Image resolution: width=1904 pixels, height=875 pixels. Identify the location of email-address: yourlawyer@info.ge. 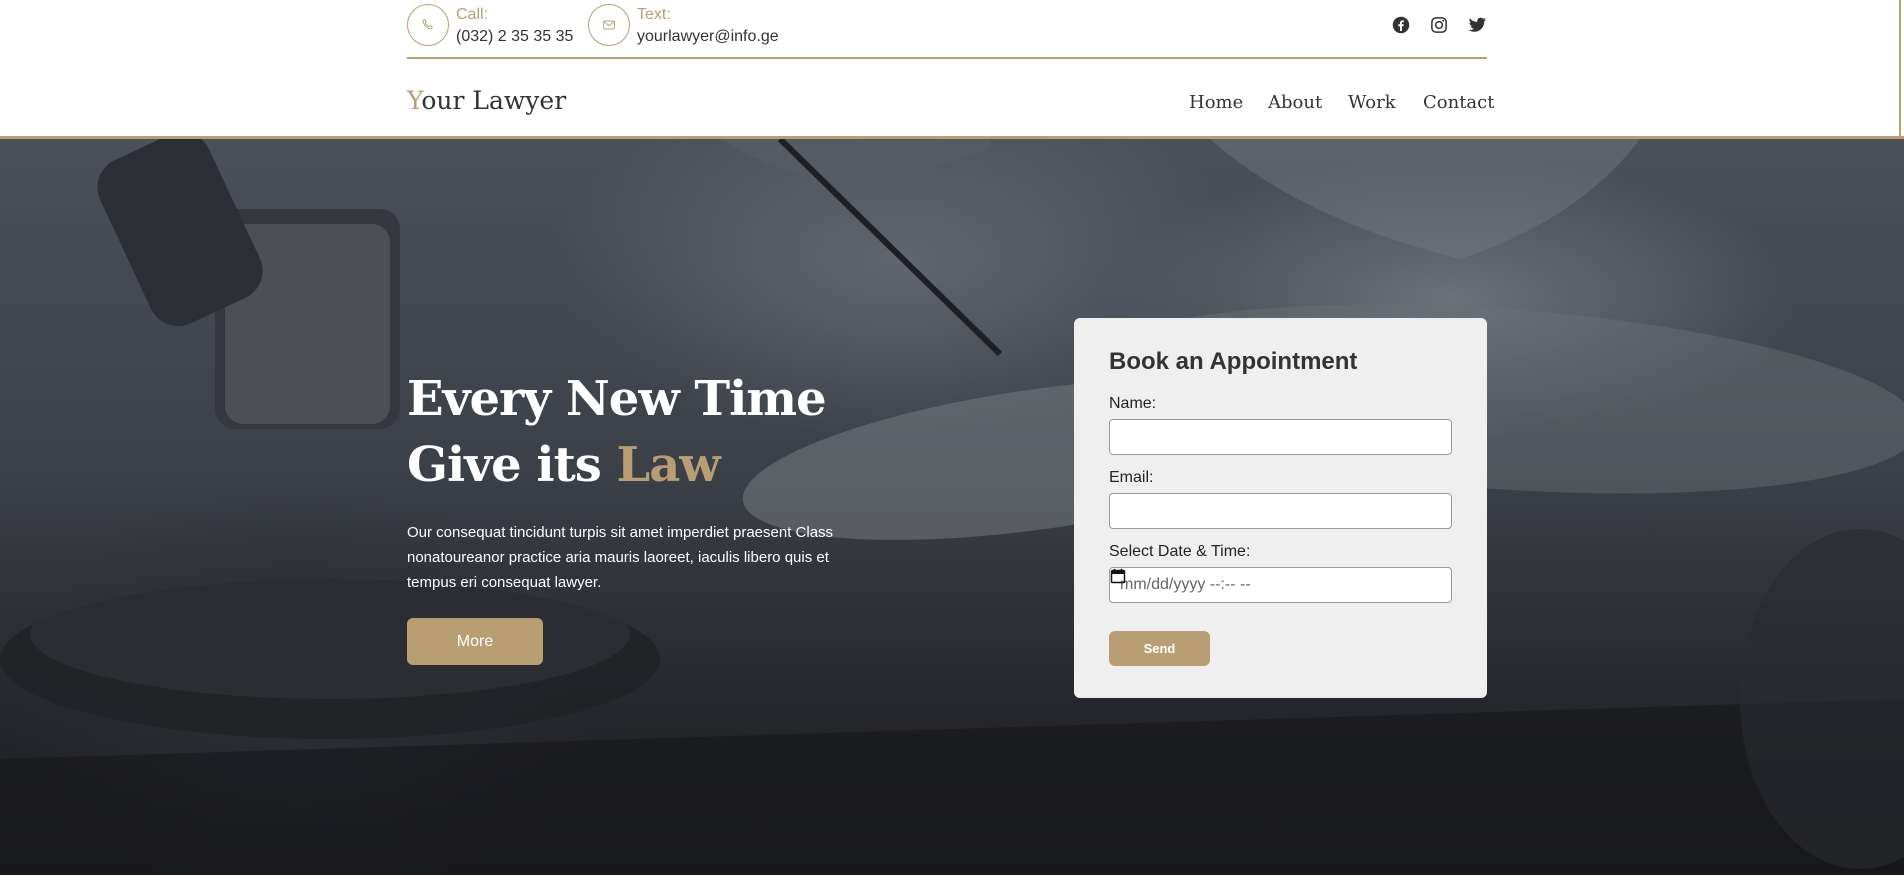
(708, 37).